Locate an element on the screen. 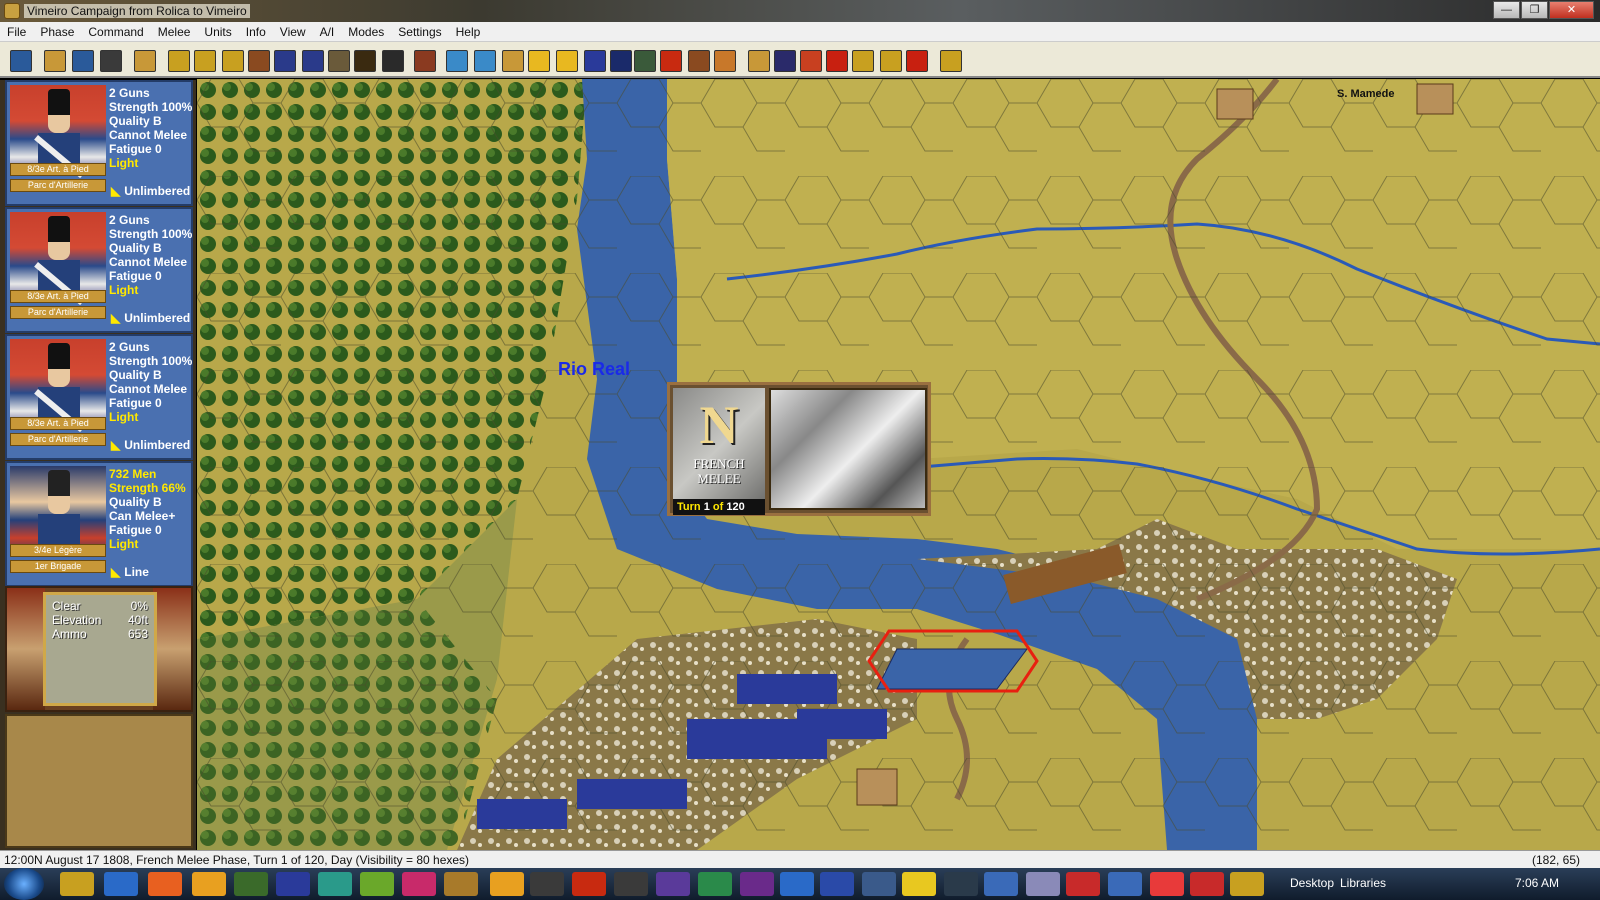  game-icon is located at coordinates (1167, 884).